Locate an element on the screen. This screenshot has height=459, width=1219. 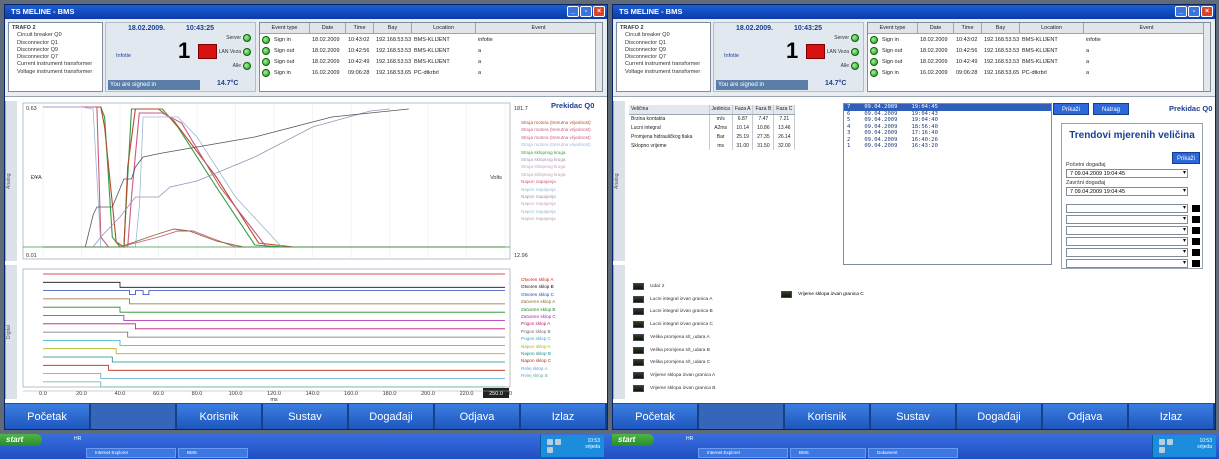
start-event-select: 7 09.04.2009 19:04:45 is located at coordinates (1127, 173).